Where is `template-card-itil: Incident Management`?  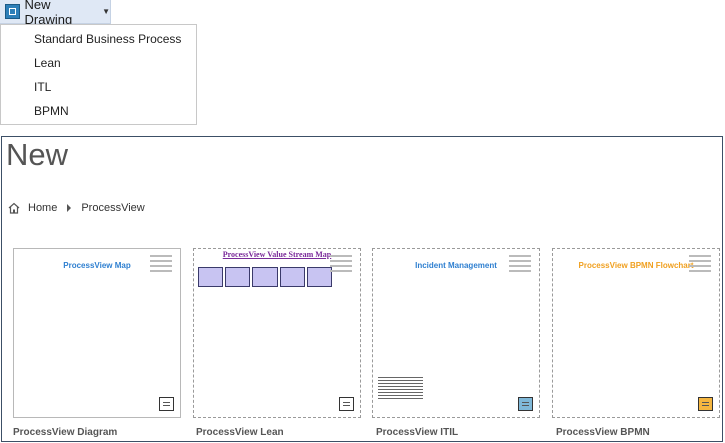 template-card-itil: Incident Management is located at coordinates (456, 333).